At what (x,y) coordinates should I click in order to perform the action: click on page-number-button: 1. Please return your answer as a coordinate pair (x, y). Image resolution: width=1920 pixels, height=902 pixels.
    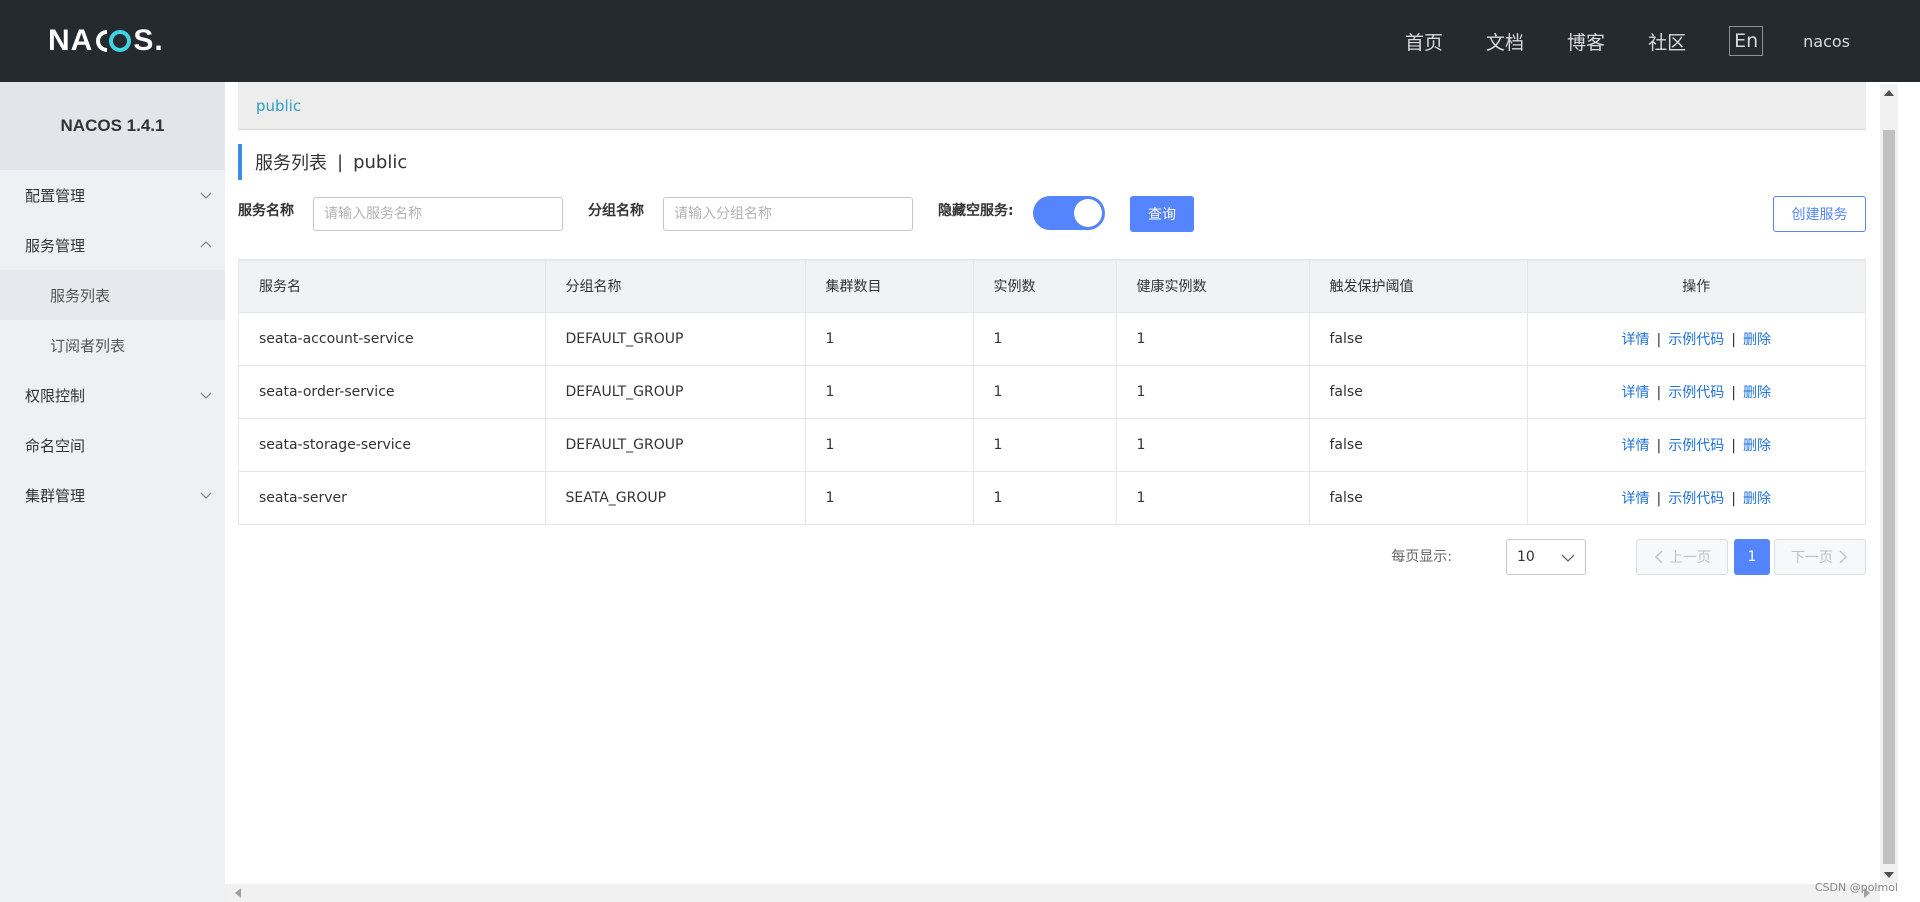
    Looking at the image, I should click on (1752, 557).